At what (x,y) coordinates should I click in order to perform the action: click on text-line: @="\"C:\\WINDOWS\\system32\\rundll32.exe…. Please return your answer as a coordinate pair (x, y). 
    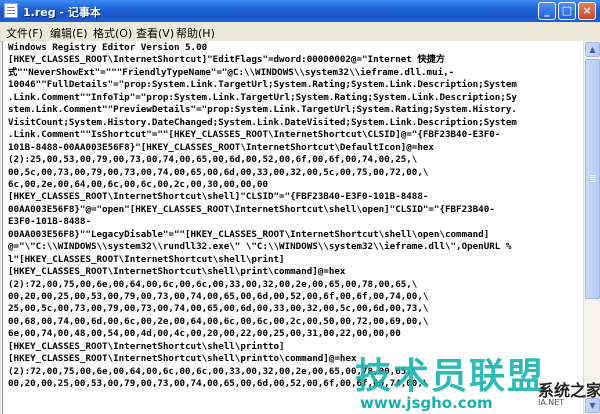
    Looking at the image, I should click on (260, 247).